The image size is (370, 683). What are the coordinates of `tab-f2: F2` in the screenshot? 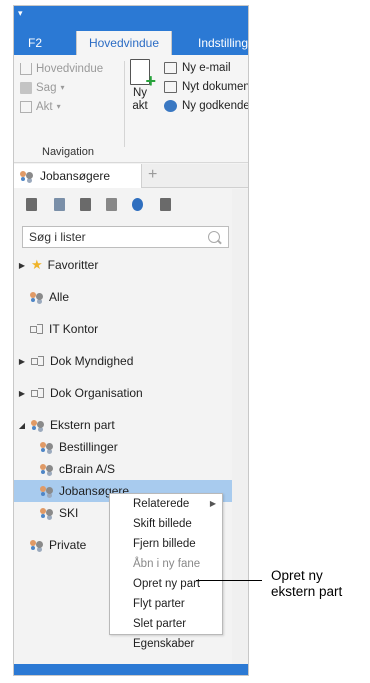 It's located at (35, 43).